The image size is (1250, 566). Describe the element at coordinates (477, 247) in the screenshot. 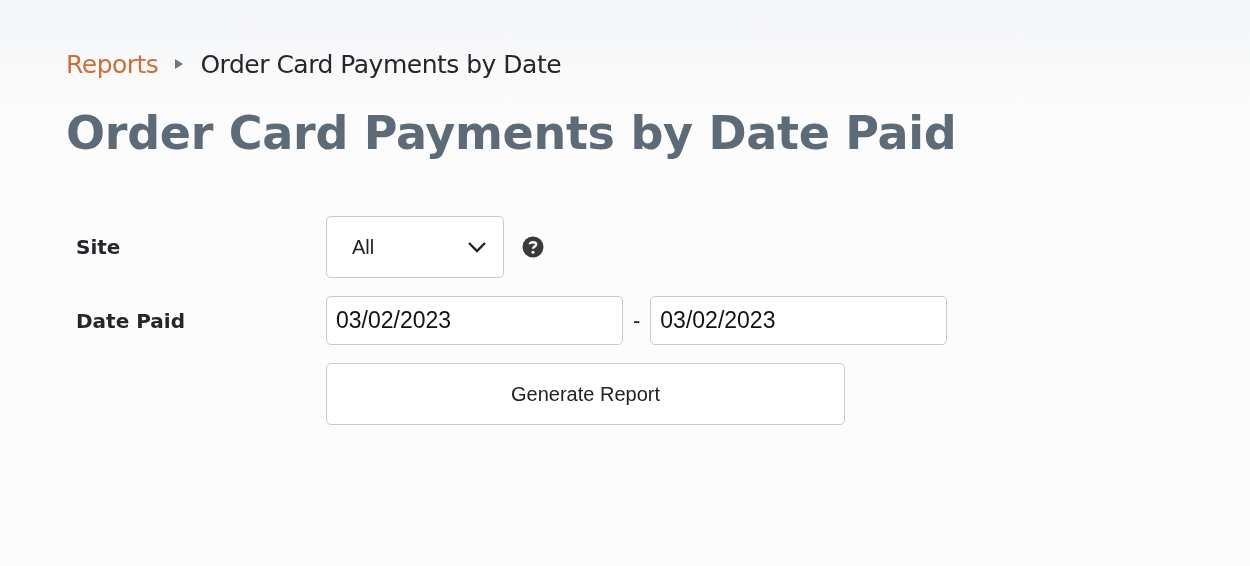

I see `chevron-down-icon` at that location.